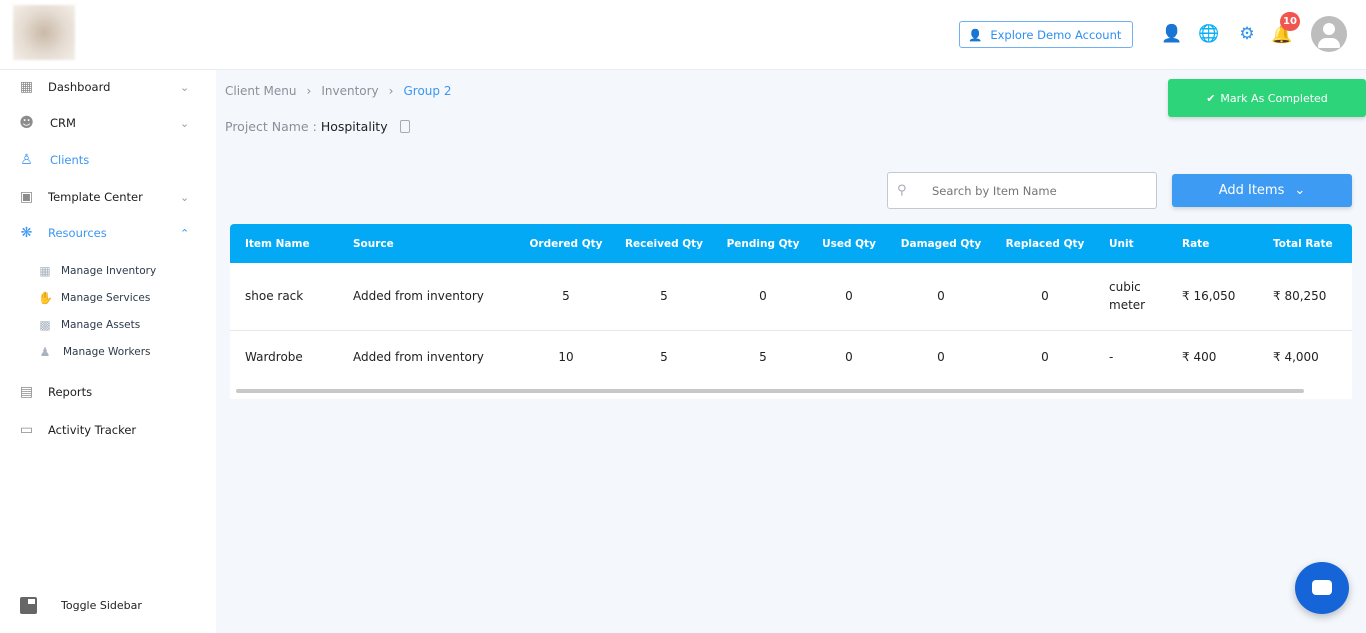  Describe the element at coordinates (108, 233) in the screenshot. I see `sidebar-item-resources: ❋ Resources ⌃` at that location.